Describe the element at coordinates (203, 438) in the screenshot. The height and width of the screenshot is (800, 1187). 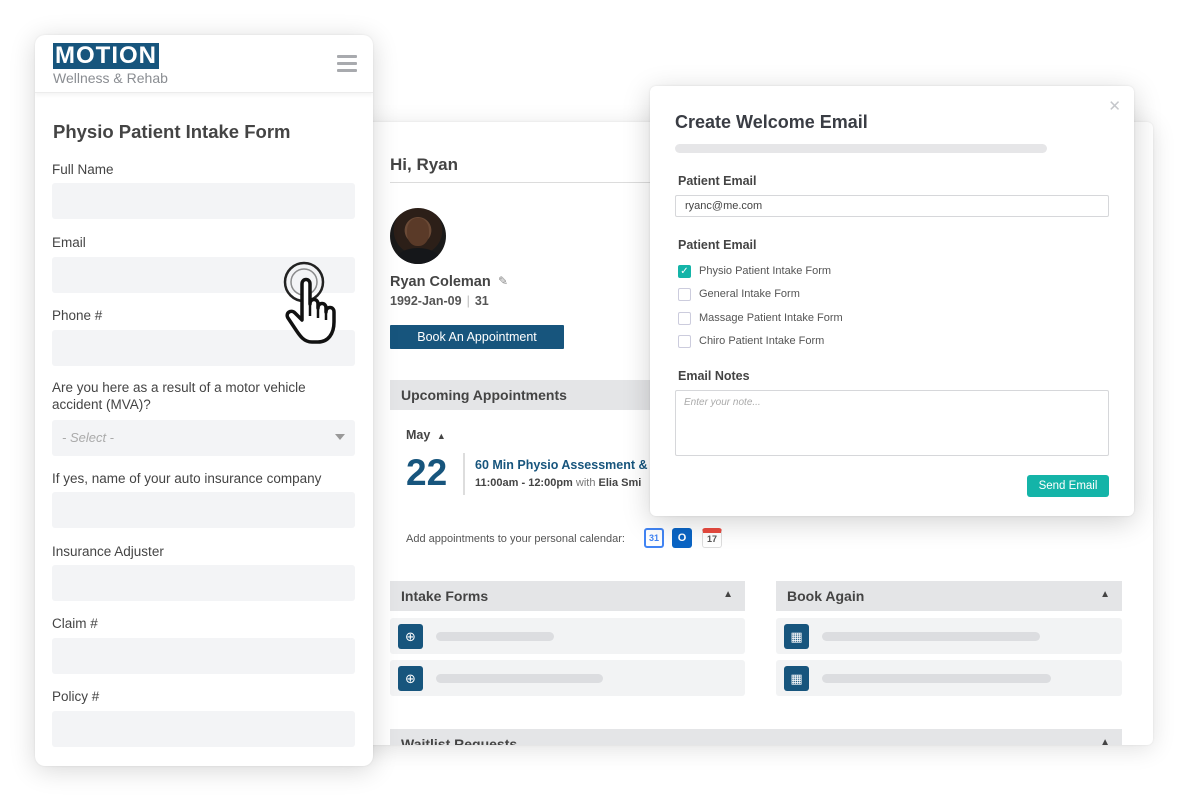
I see `mva-select: - Select -` at that location.